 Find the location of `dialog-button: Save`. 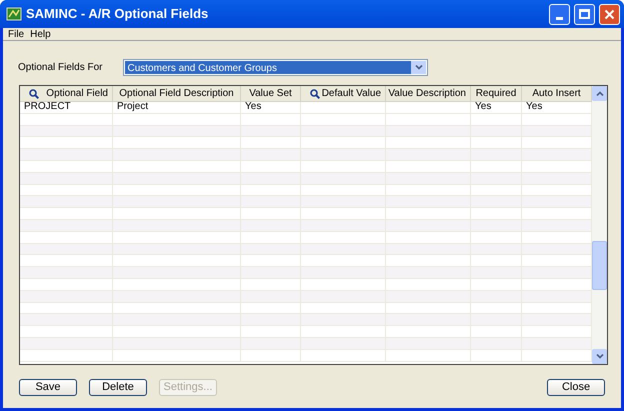

dialog-button: Save is located at coordinates (48, 387).